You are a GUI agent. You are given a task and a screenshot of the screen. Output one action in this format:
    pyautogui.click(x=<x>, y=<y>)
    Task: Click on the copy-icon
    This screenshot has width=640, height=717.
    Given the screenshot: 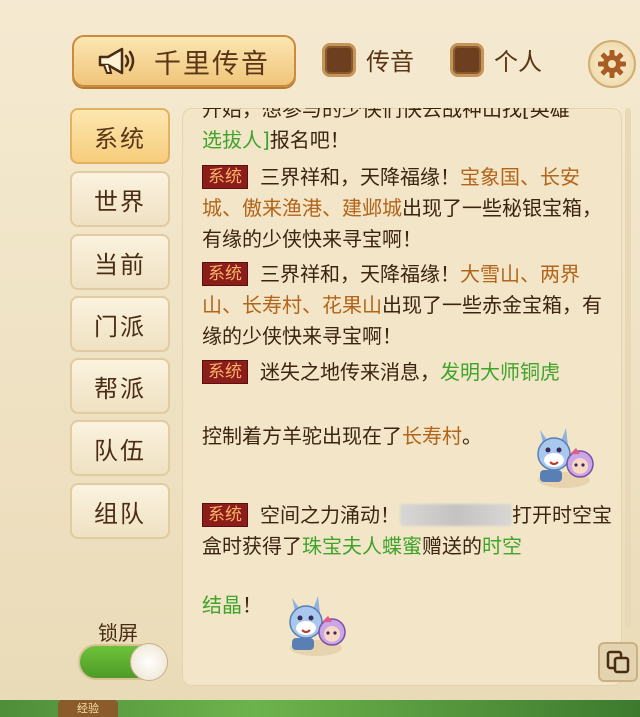 What is the action you would take?
    pyautogui.click(x=618, y=662)
    